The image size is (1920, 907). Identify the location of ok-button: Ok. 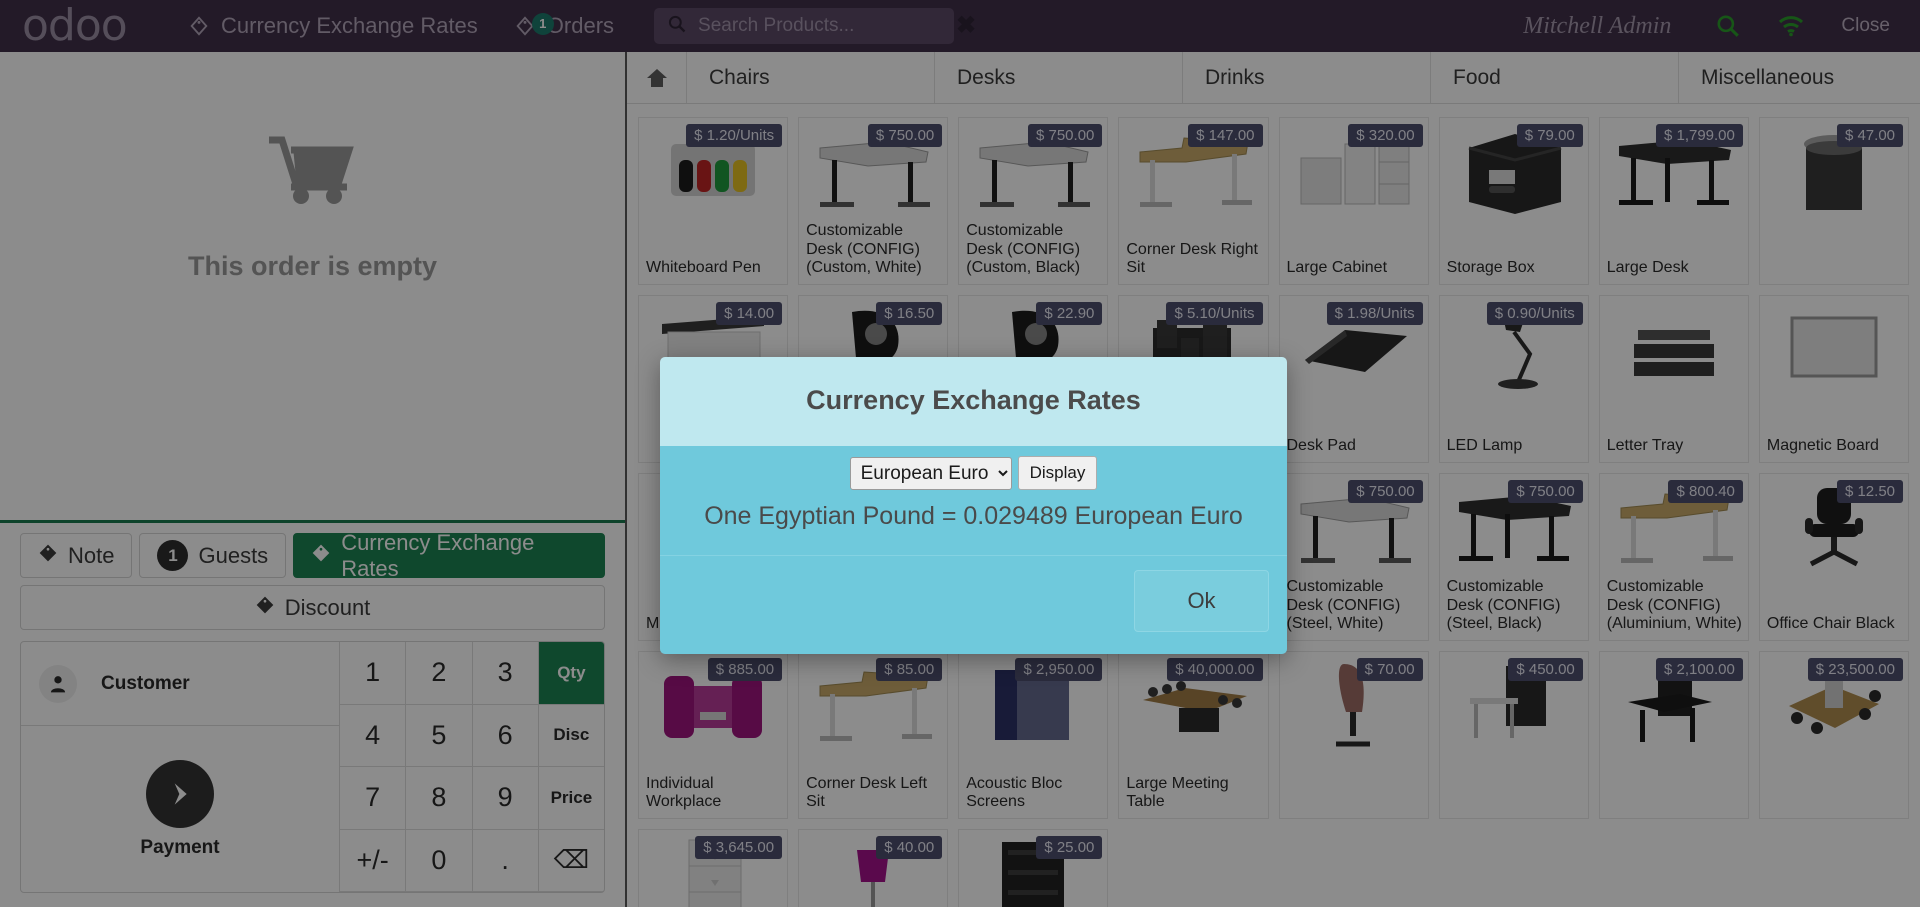
(1201, 601).